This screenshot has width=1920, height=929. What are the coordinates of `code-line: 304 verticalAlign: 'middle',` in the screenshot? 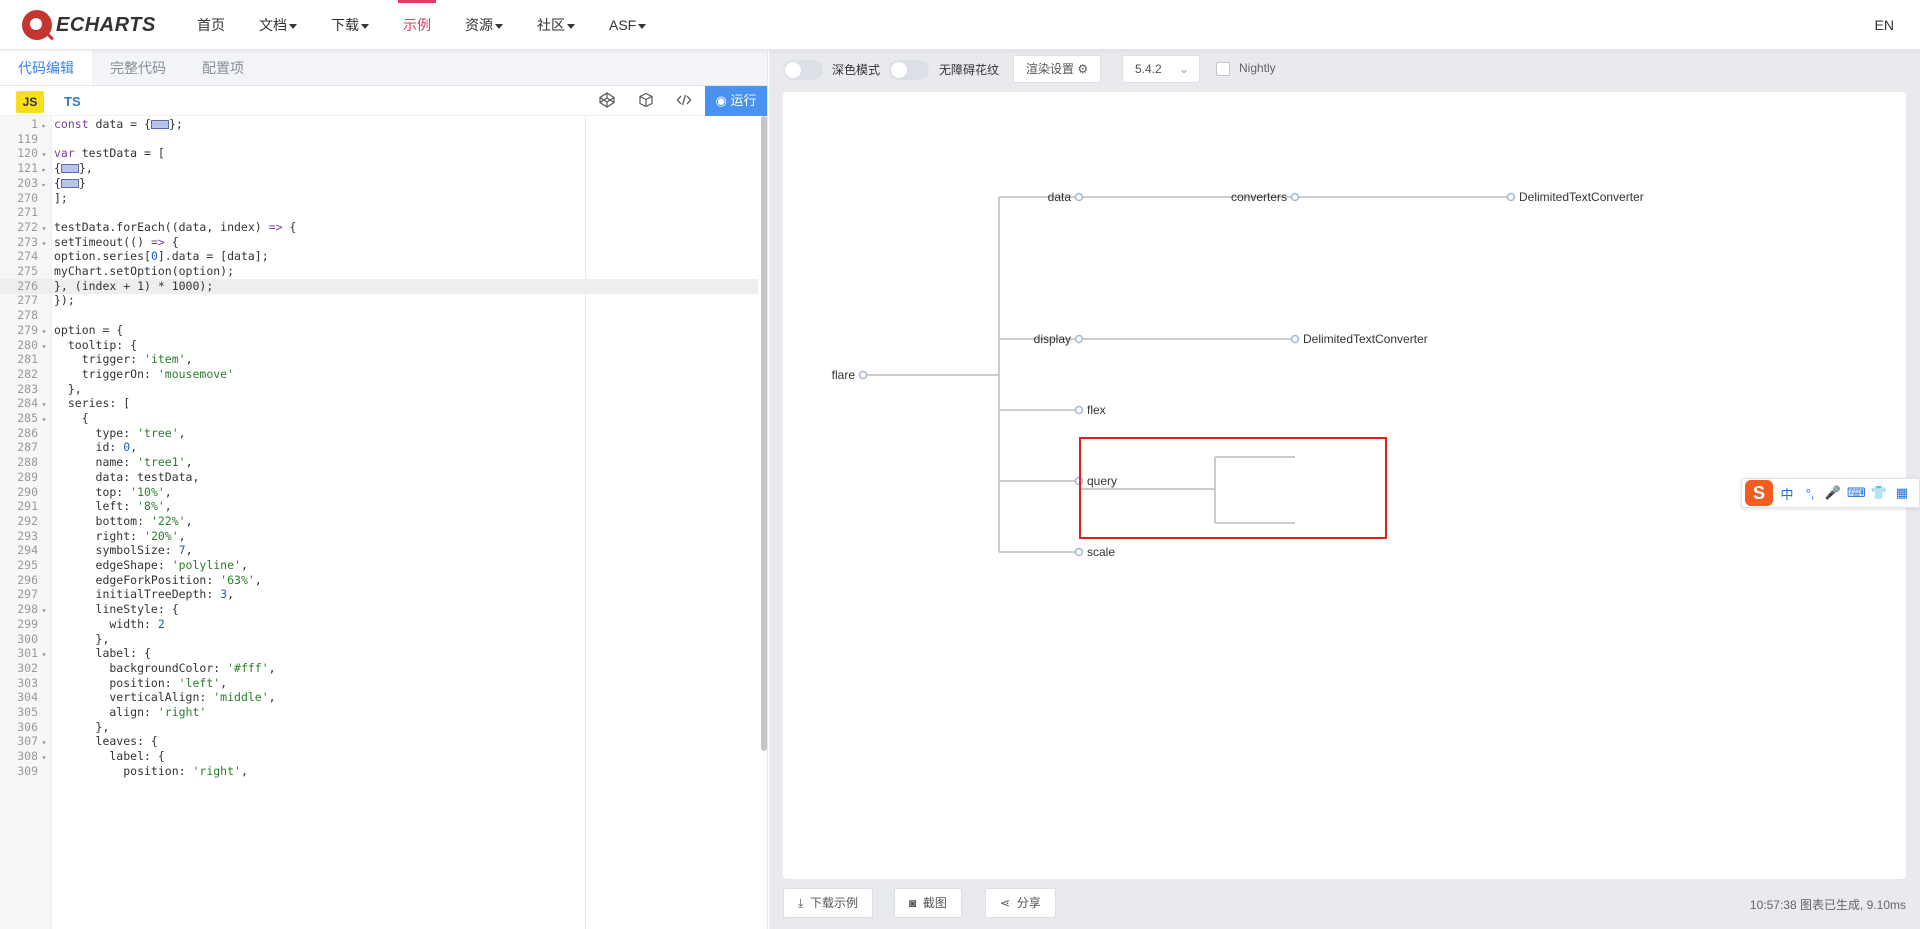 It's located at (379, 697).